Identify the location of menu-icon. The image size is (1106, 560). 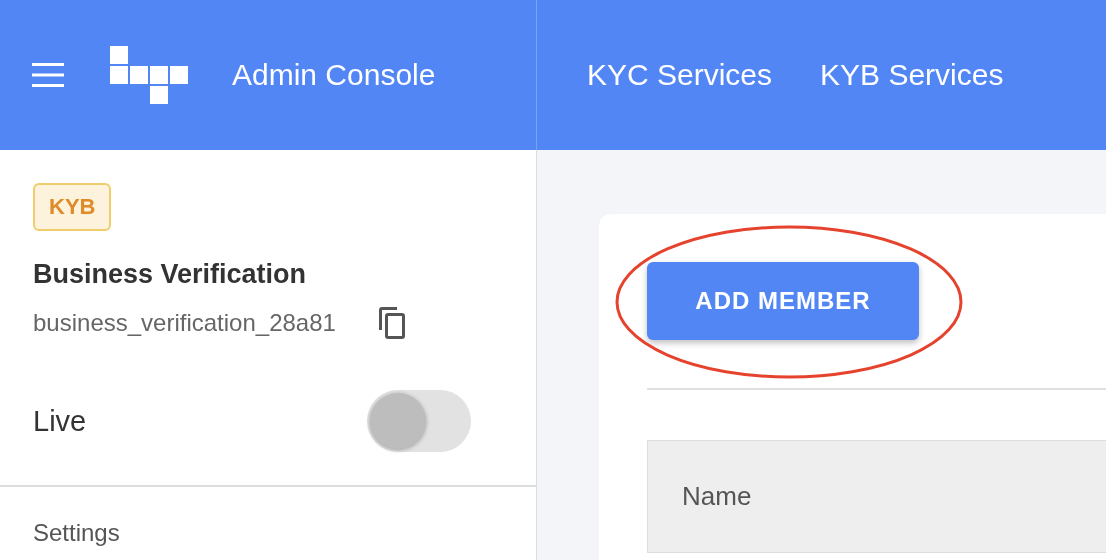
(48, 75).